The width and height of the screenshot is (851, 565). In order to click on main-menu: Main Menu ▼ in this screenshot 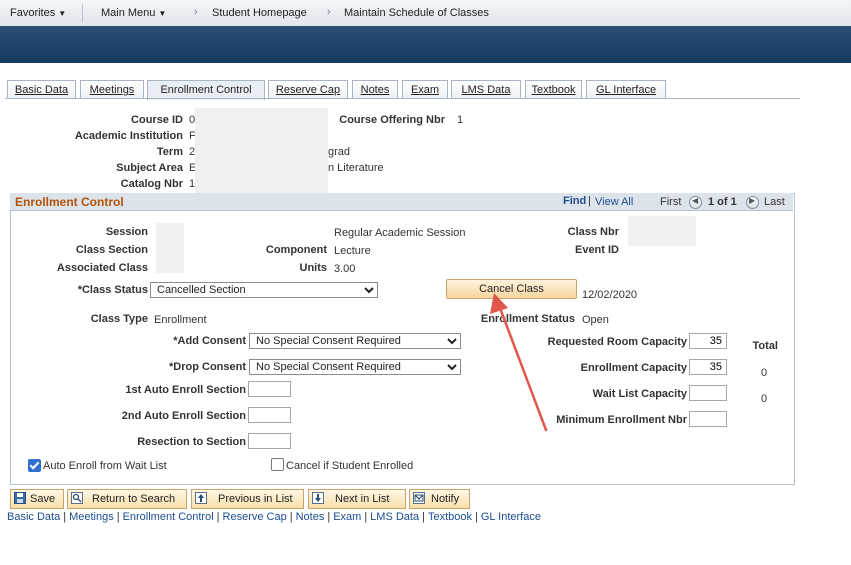, I will do `click(133, 13)`.